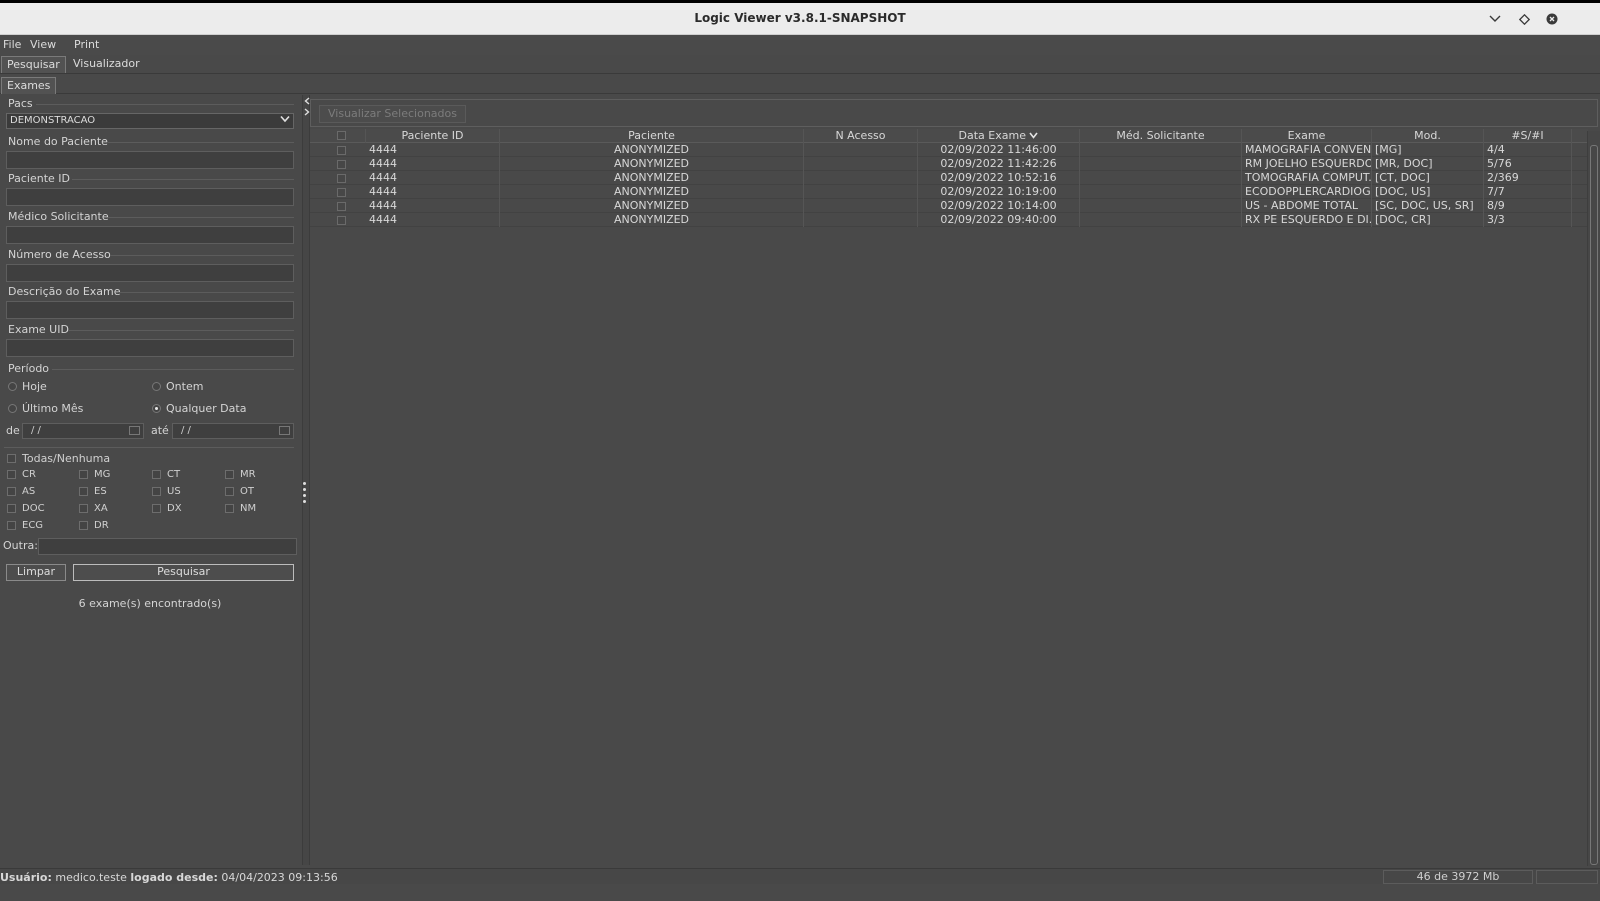 Image resolution: width=1600 pixels, height=901 pixels. Describe the element at coordinates (29, 85) in the screenshot. I see `tab-exames: Exames` at that location.